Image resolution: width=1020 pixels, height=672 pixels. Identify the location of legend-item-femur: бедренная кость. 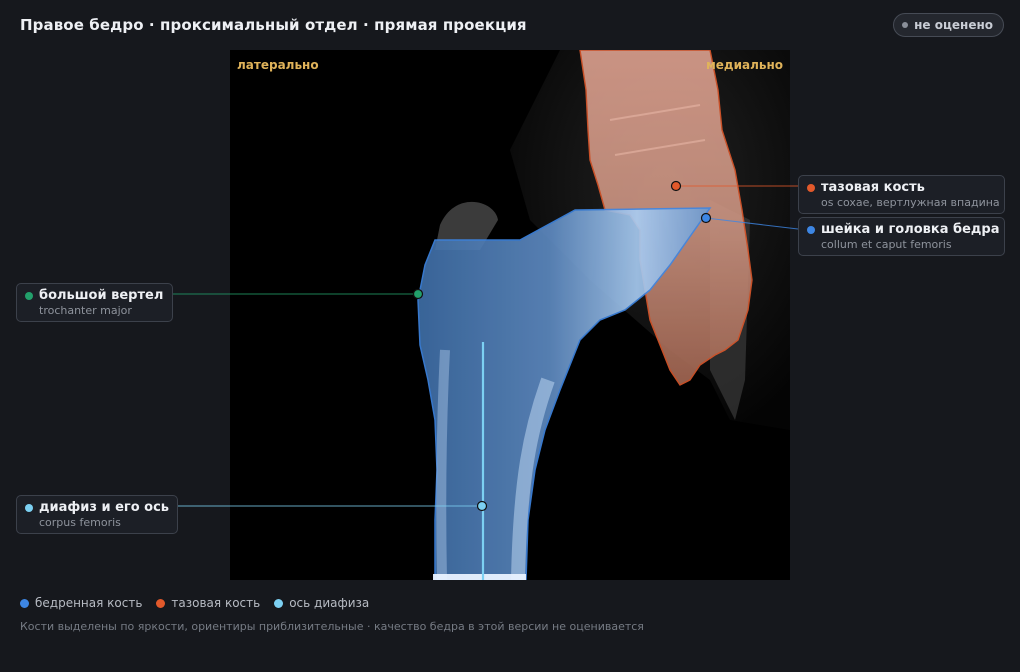
(81, 603).